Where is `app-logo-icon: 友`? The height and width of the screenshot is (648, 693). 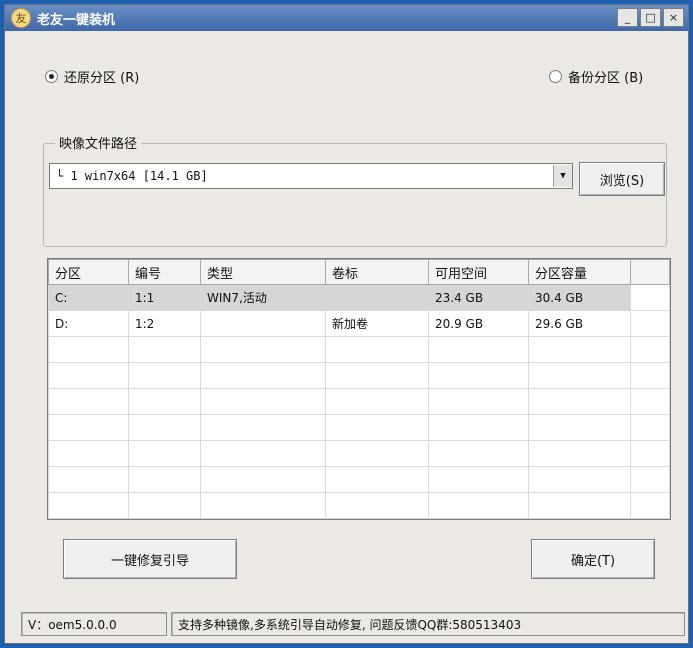 app-logo-icon: 友 is located at coordinates (21, 18).